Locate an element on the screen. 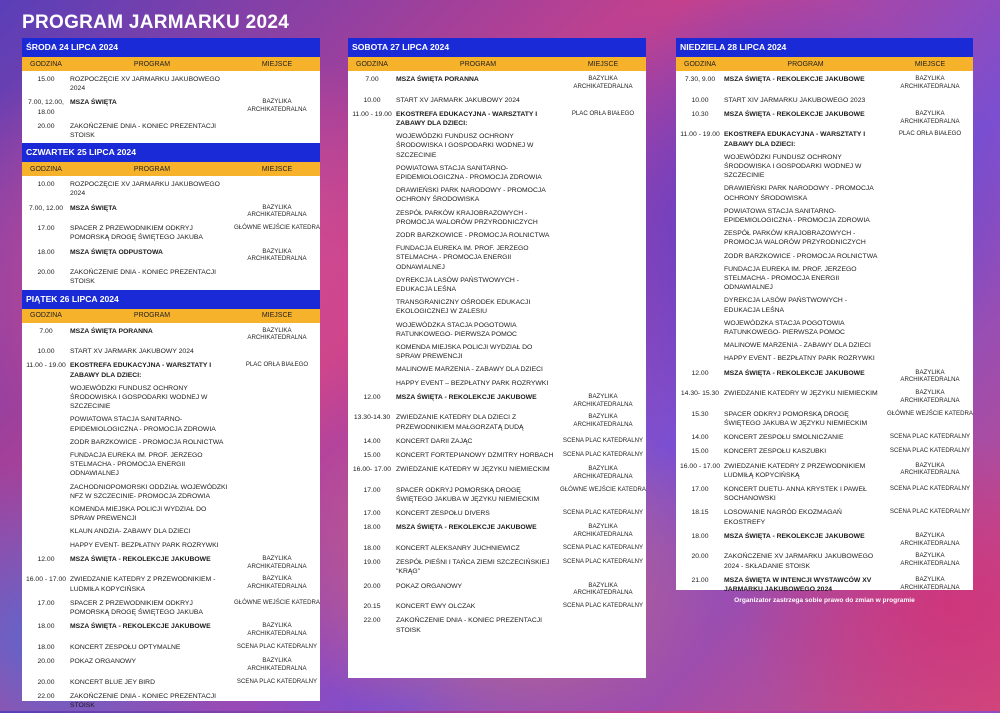 The height and width of the screenshot is (713, 1000). day-header: SOBOTA 27 LIPCA 2024 is located at coordinates (497, 47).